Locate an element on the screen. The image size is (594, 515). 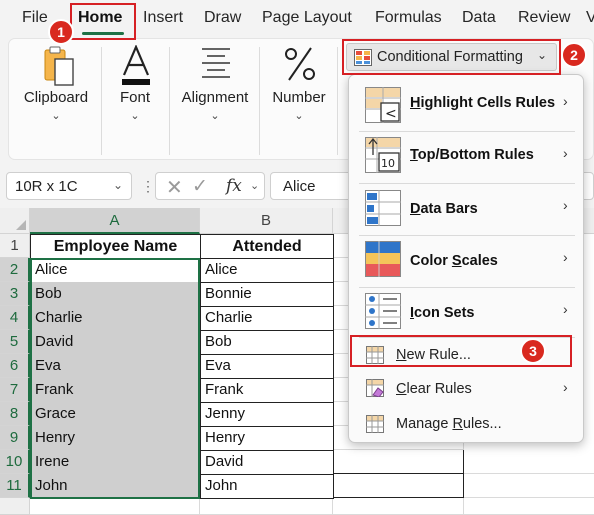
cell-a11: John is located at coordinates (115, 486).